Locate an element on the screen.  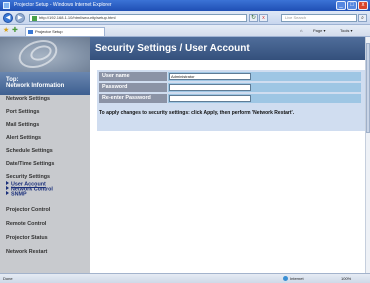
sidebar-item-schedule-settings: Schedule Settings is located at coordinates (45, 151).